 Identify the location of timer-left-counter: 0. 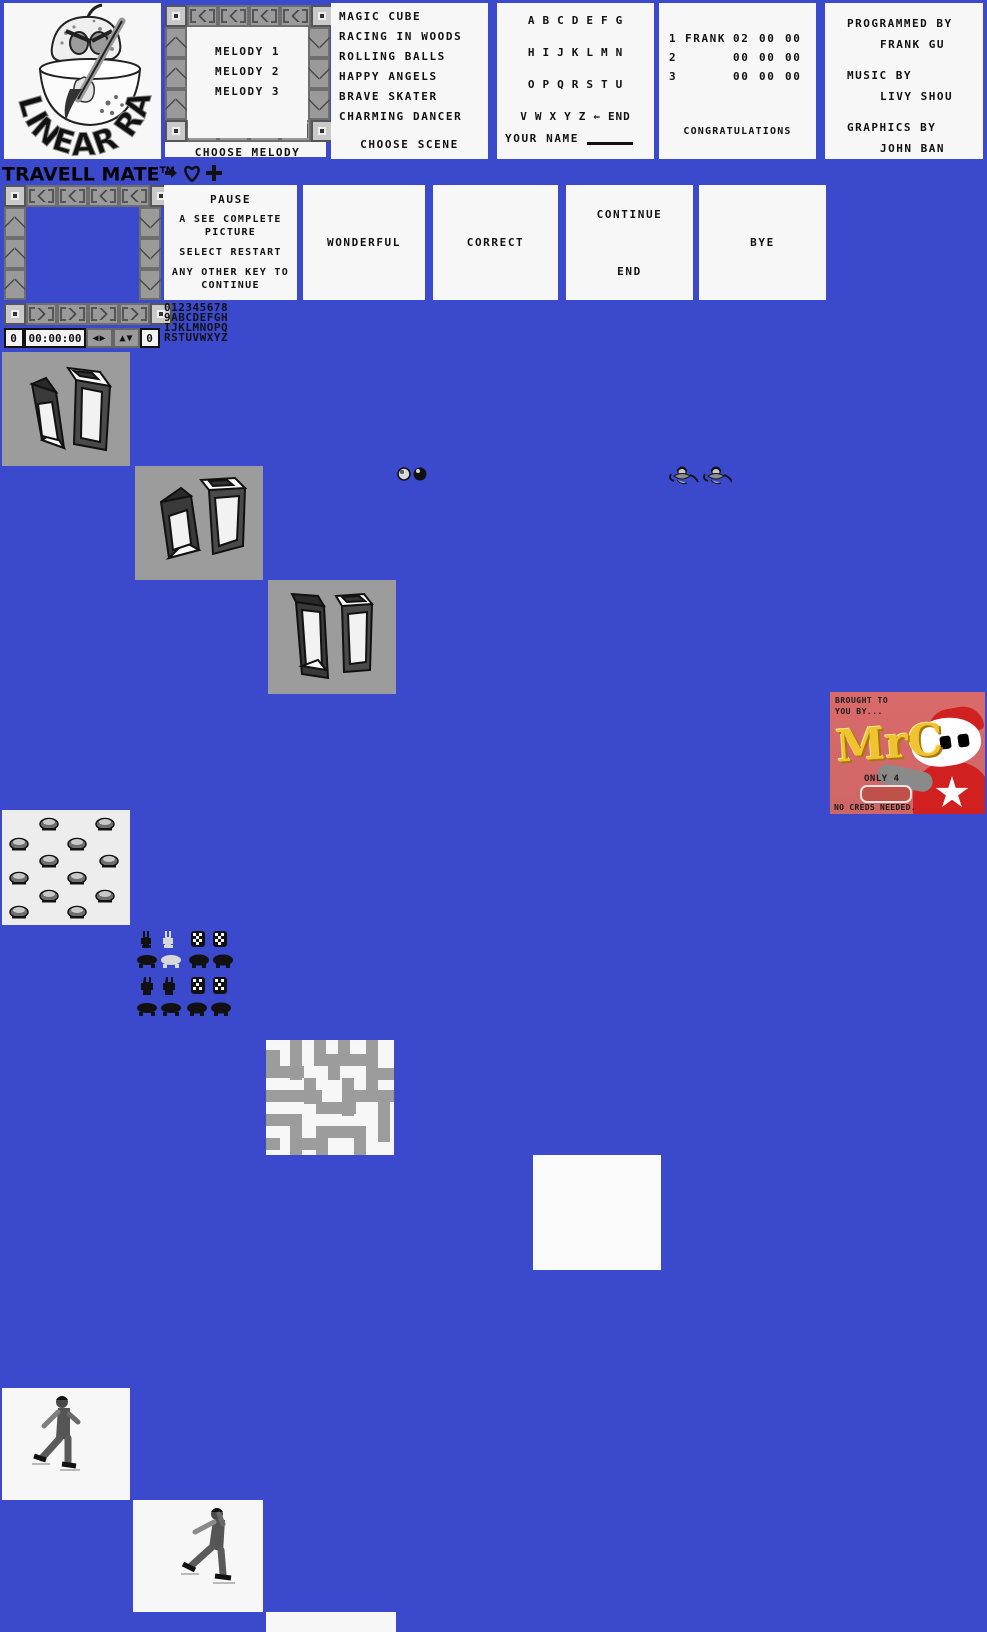
(14, 338).